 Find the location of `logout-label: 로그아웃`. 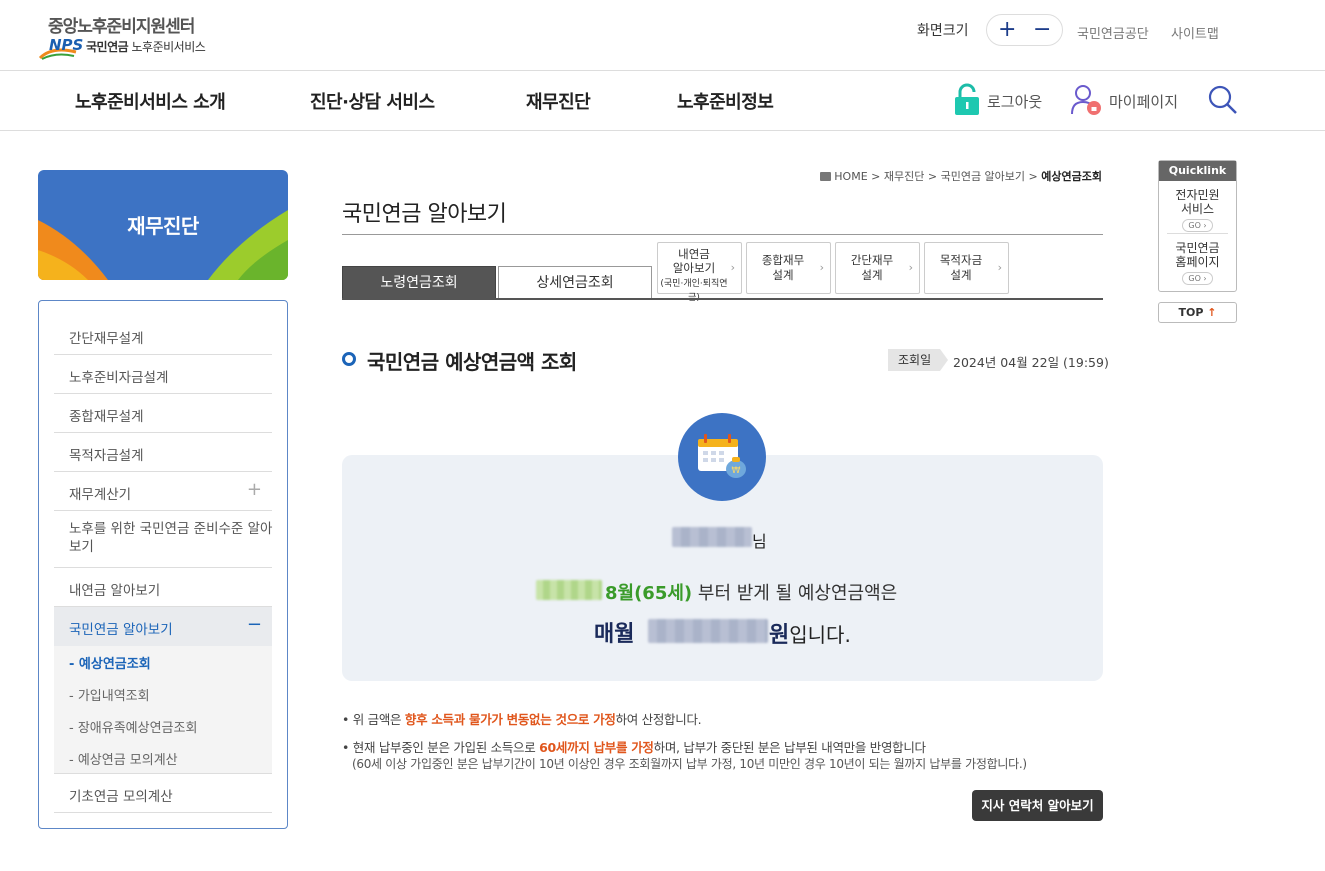

logout-label: 로그아웃 is located at coordinates (1015, 102).